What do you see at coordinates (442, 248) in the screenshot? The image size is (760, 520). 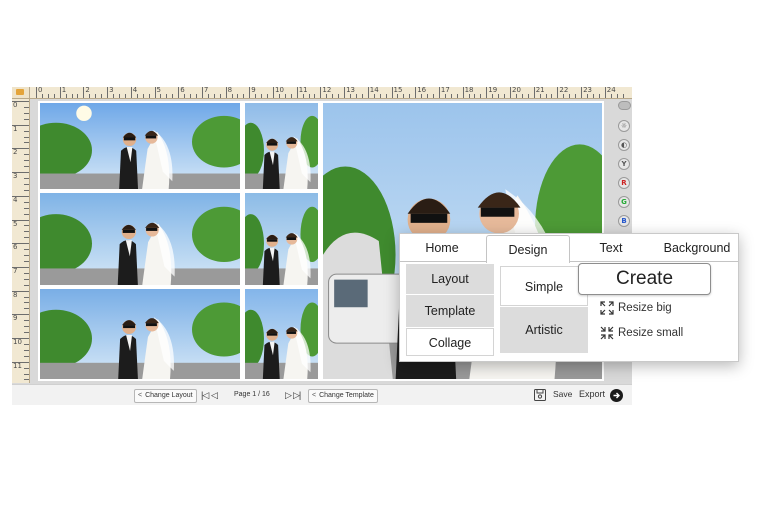 I see `tab-home: Home` at bounding box center [442, 248].